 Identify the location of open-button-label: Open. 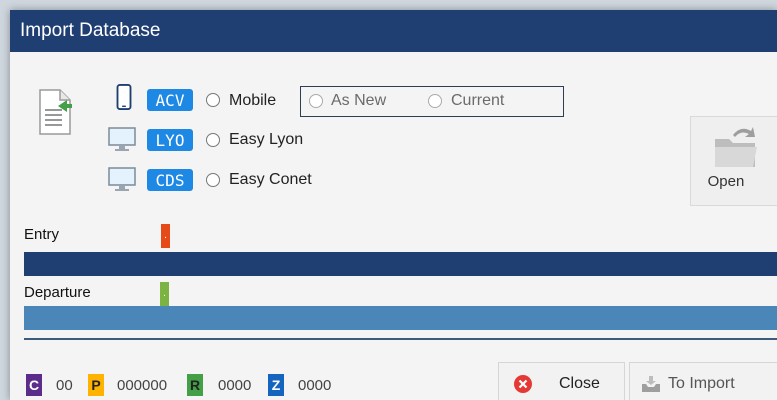
(726, 181).